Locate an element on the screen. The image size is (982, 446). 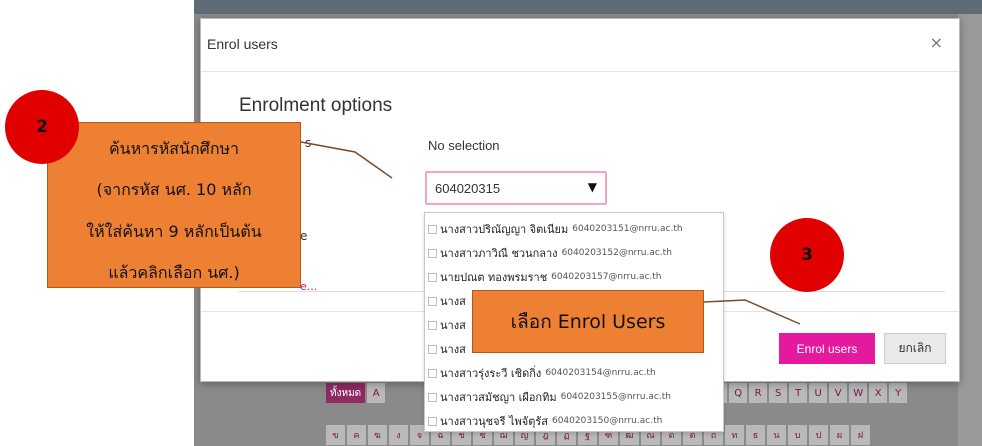
user-search-field: ▼ is located at coordinates (516, 188).